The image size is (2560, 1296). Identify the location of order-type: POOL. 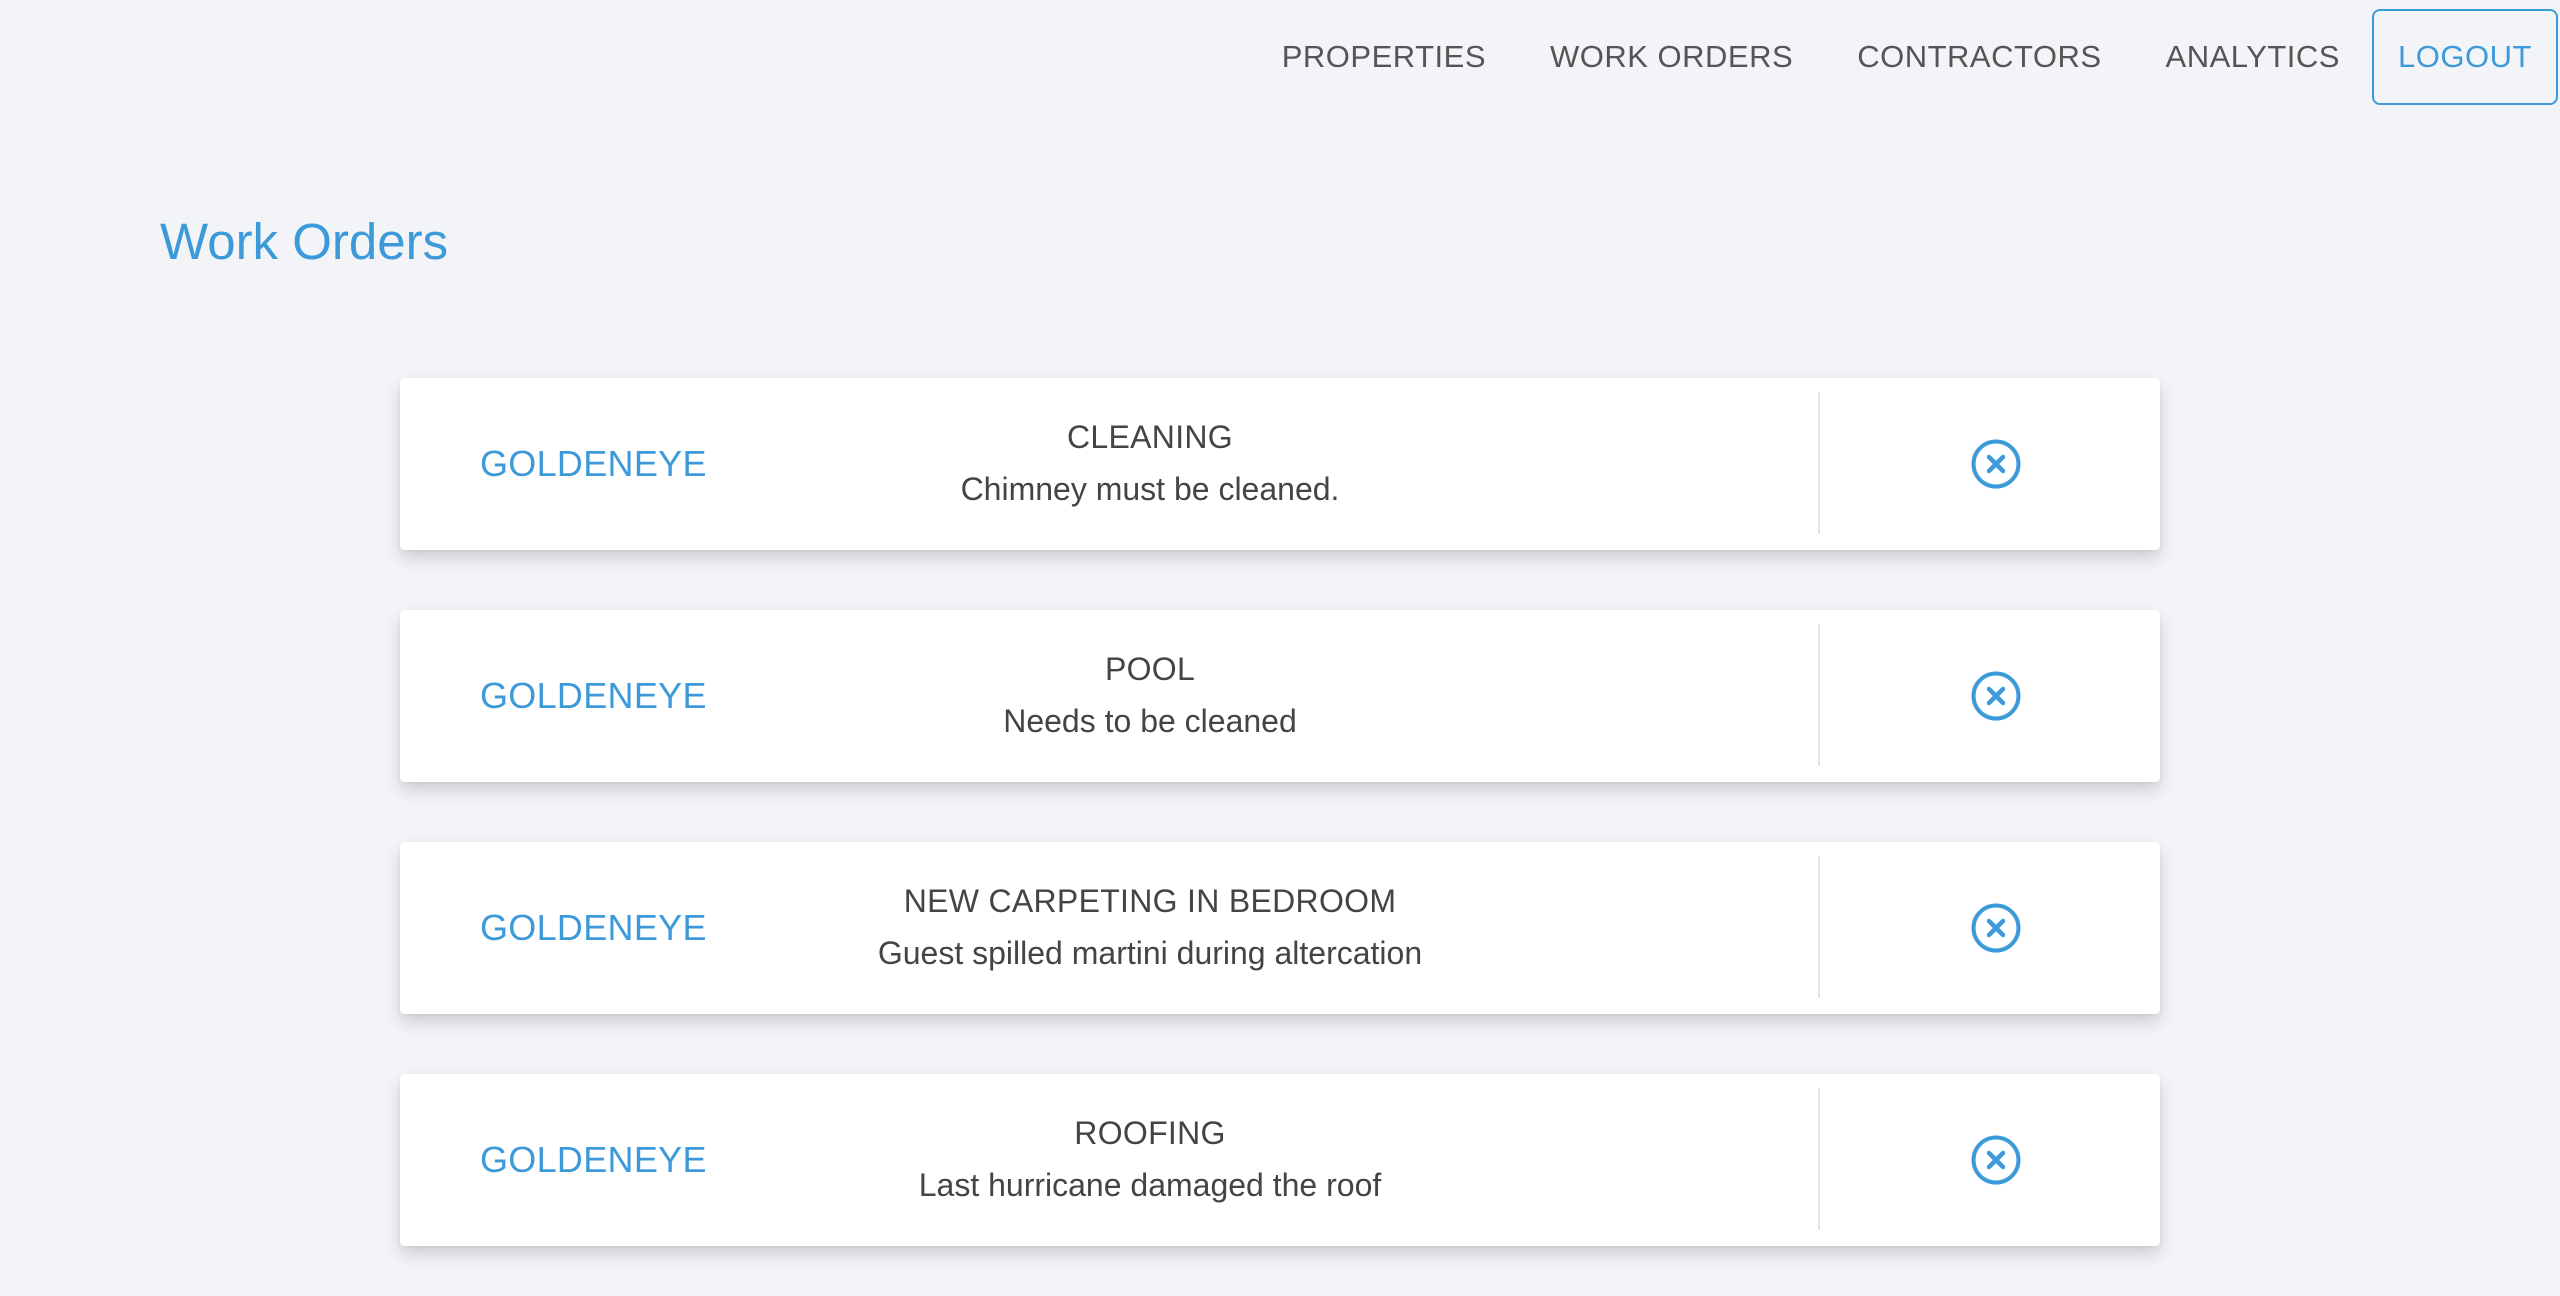
(1150, 669).